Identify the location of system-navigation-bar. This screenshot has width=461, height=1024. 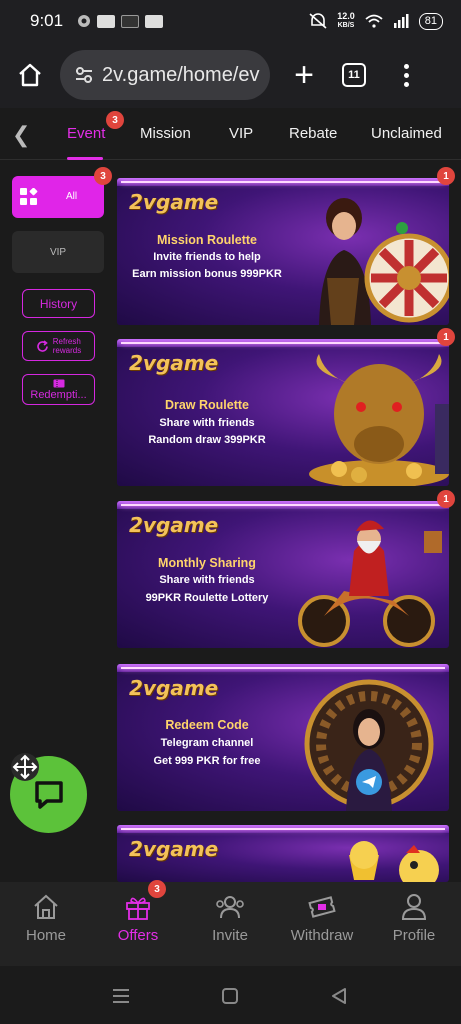
(230, 995).